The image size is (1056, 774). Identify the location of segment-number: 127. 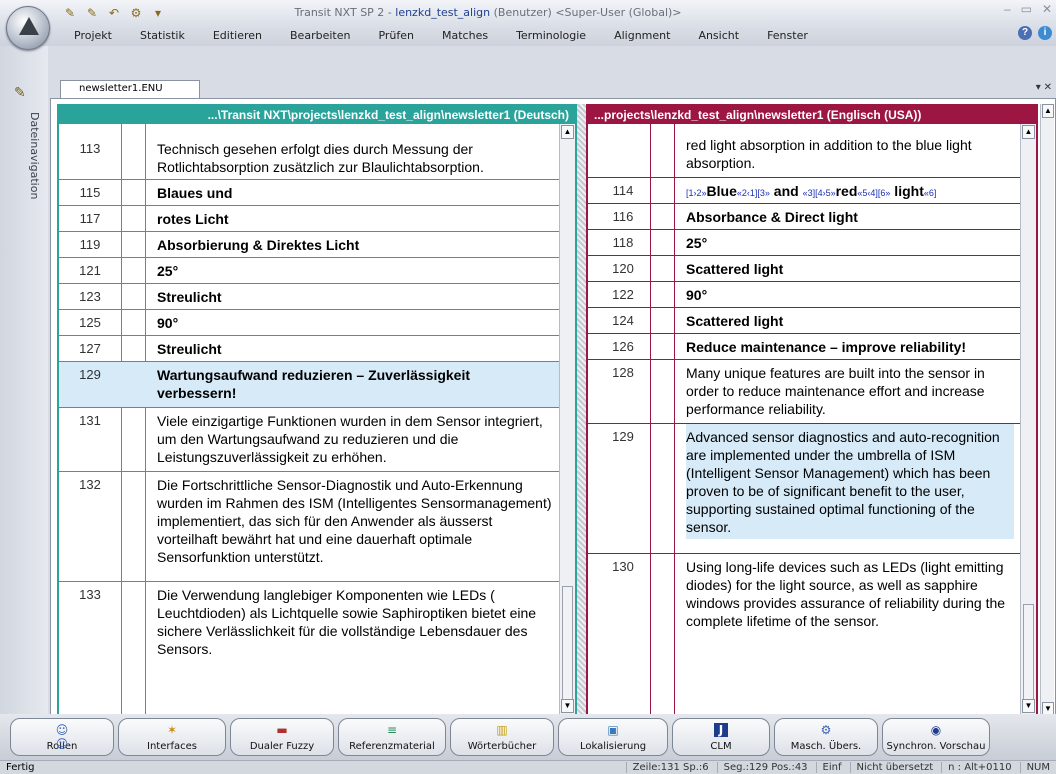
(90, 348).